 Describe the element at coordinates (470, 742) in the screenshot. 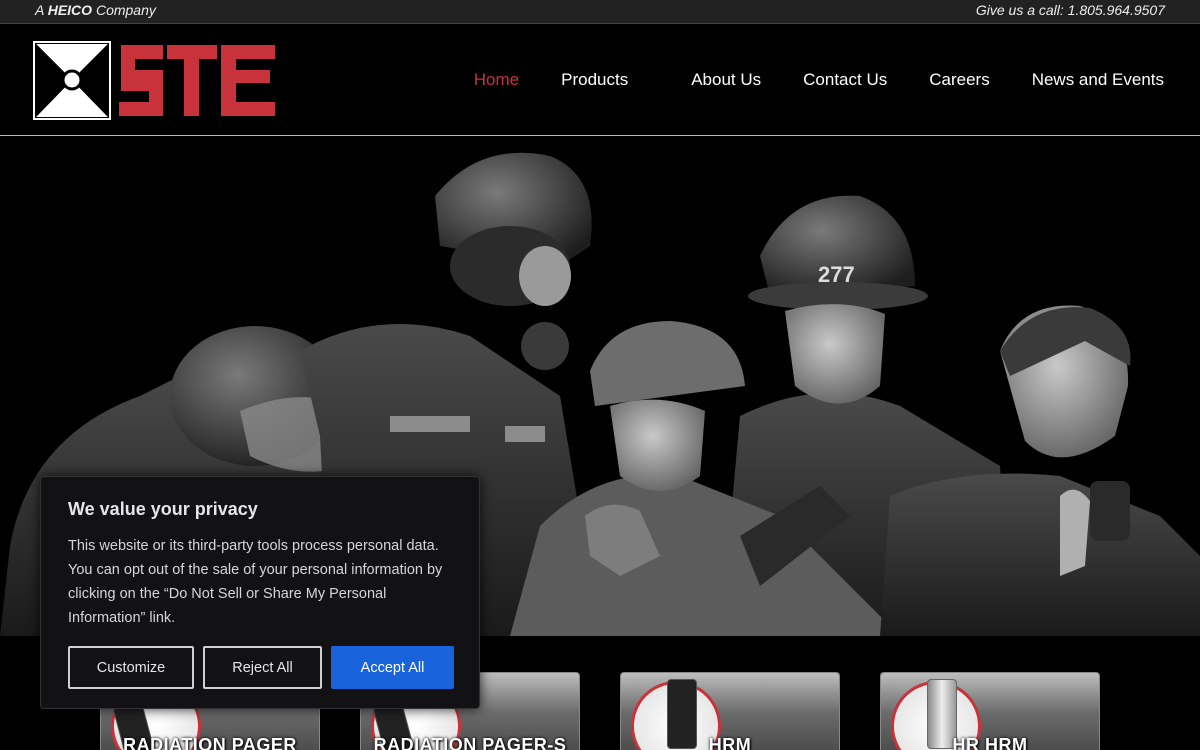

I see `product-label: RADIATION PAGER-S` at that location.